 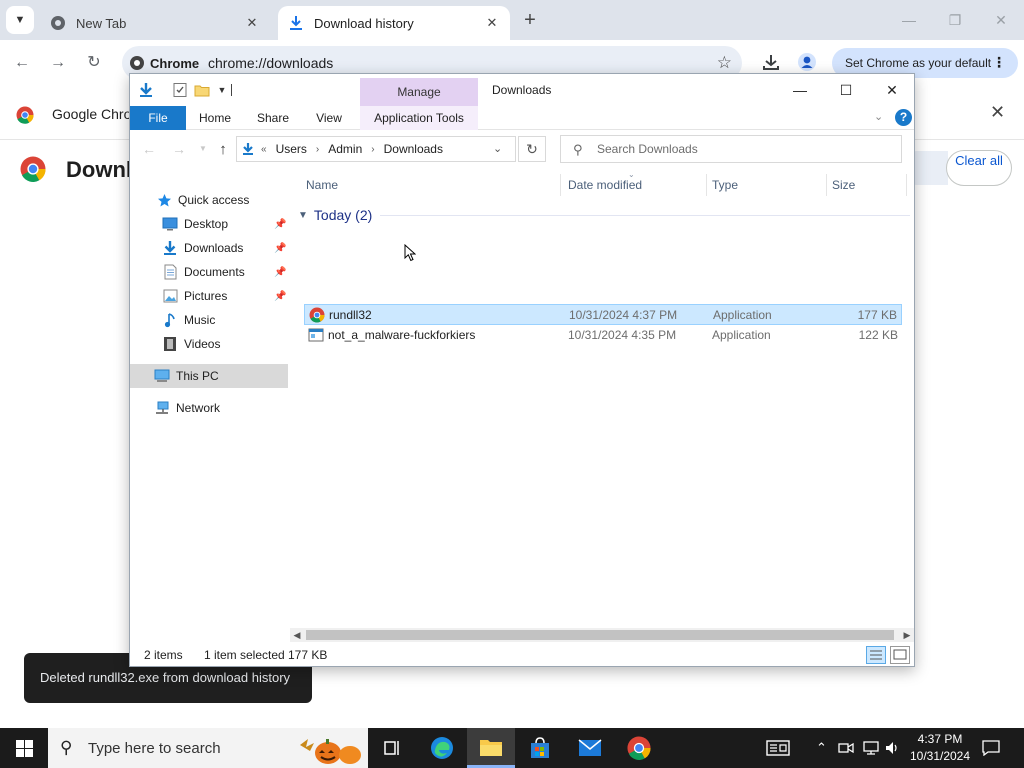 What do you see at coordinates (871, 749) in the screenshot?
I see `network-status-icon` at bounding box center [871, 749].